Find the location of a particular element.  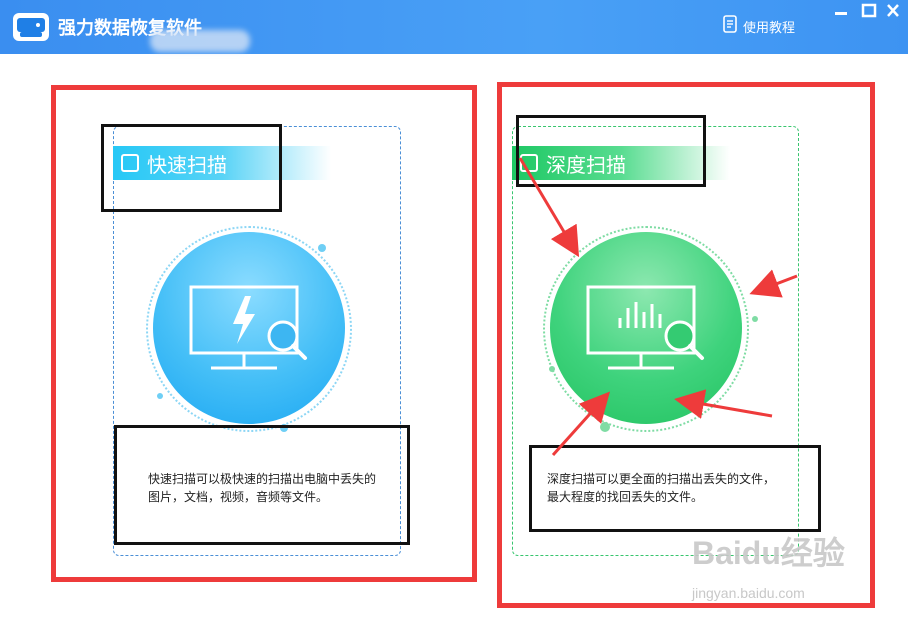

watermark-brand: Baidu经验 is located at coordinates (768, 553).